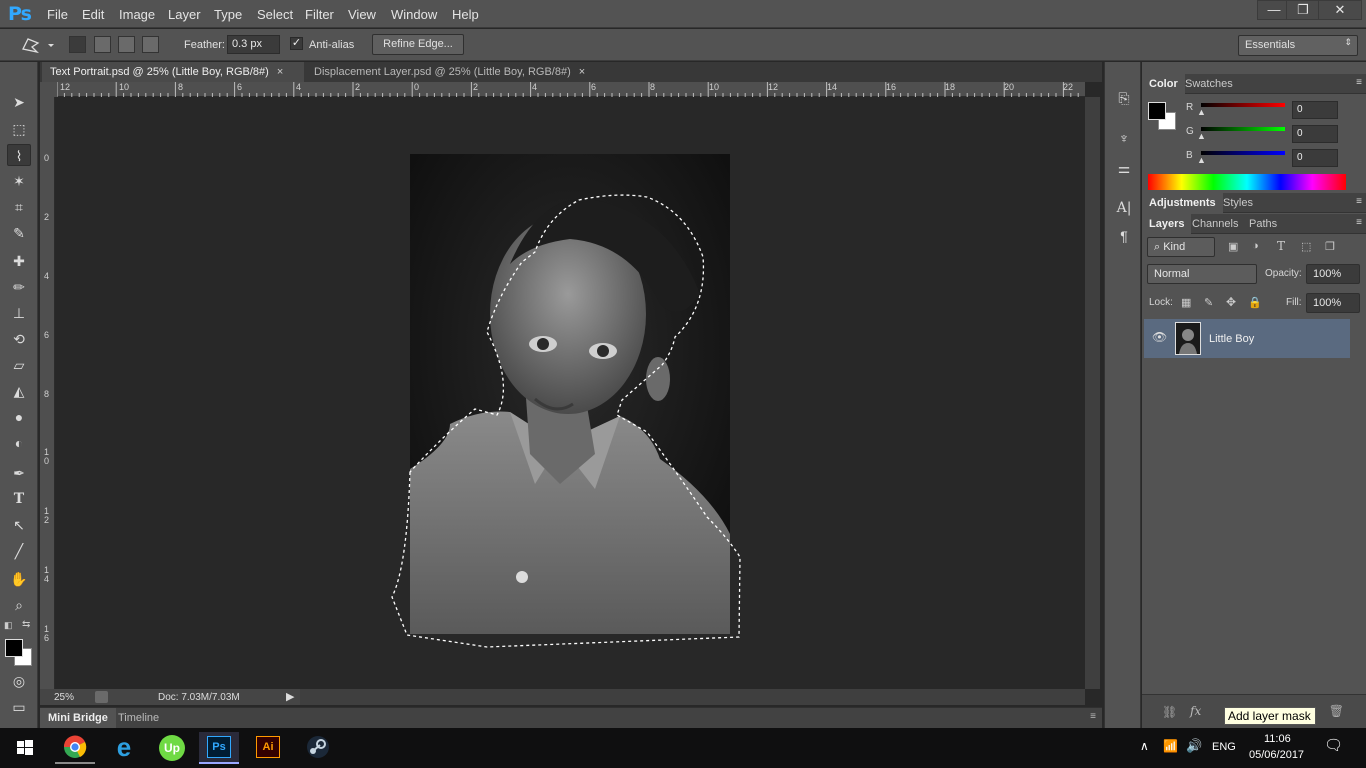 This screenshot has width=1366, height=768. I want to click on pen-tool-icon: ✒, so click(19, 473).